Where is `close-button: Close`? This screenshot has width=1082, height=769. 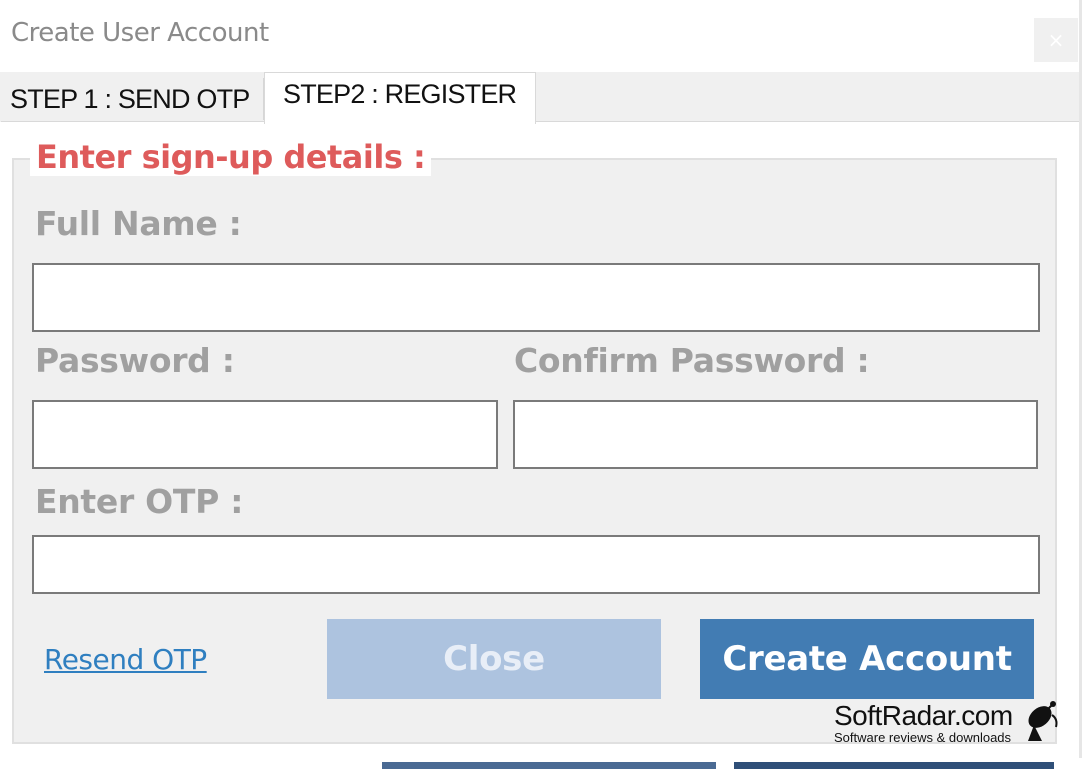 close-button: Close is located at coordinates (494, 659).